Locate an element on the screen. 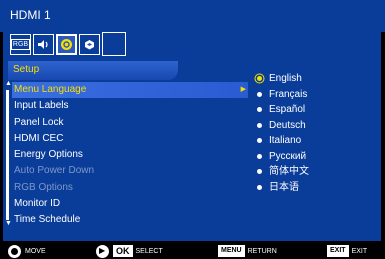  section-title: Setup is located at coordinates (26, 69).